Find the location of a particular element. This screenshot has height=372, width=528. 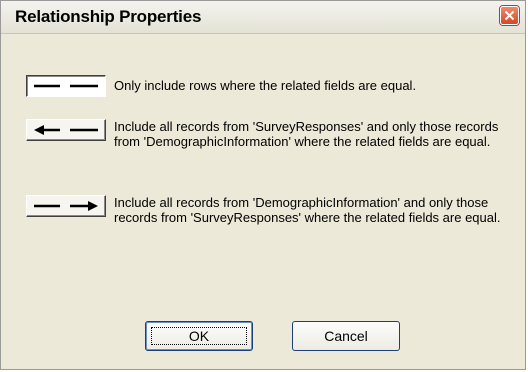

focus-ring is located at coordinates (199, 336).